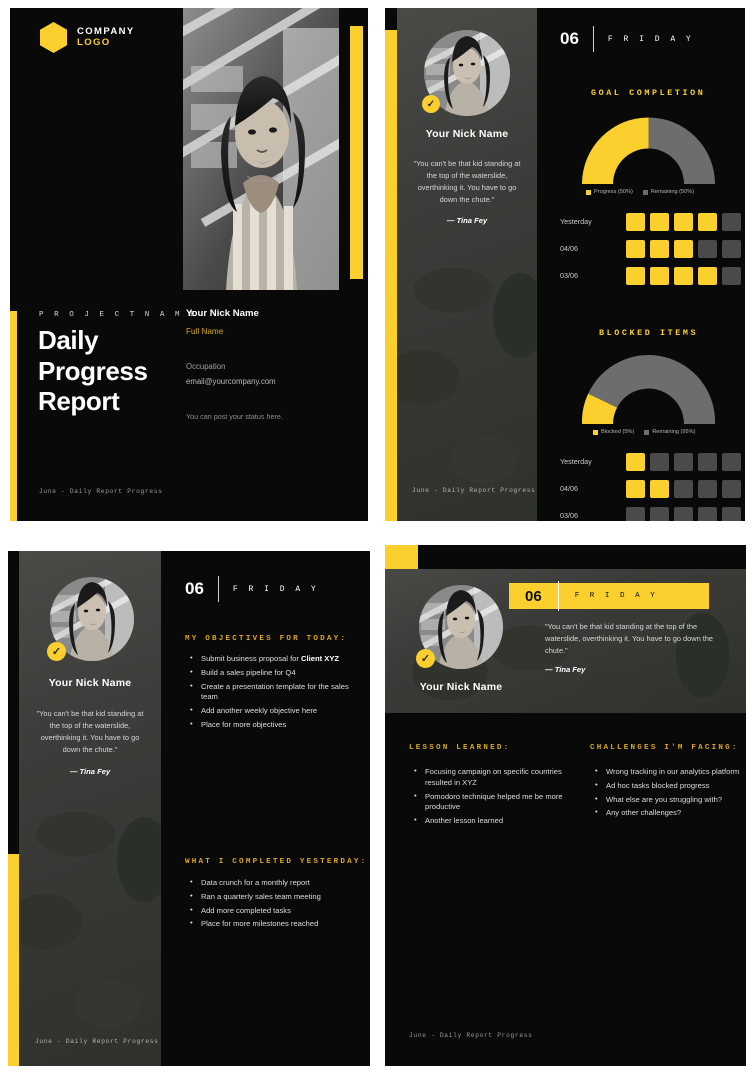  Describe the element at coordinates (588, 192) in the screenshot. I see `legend-swatch-progress` at that location.